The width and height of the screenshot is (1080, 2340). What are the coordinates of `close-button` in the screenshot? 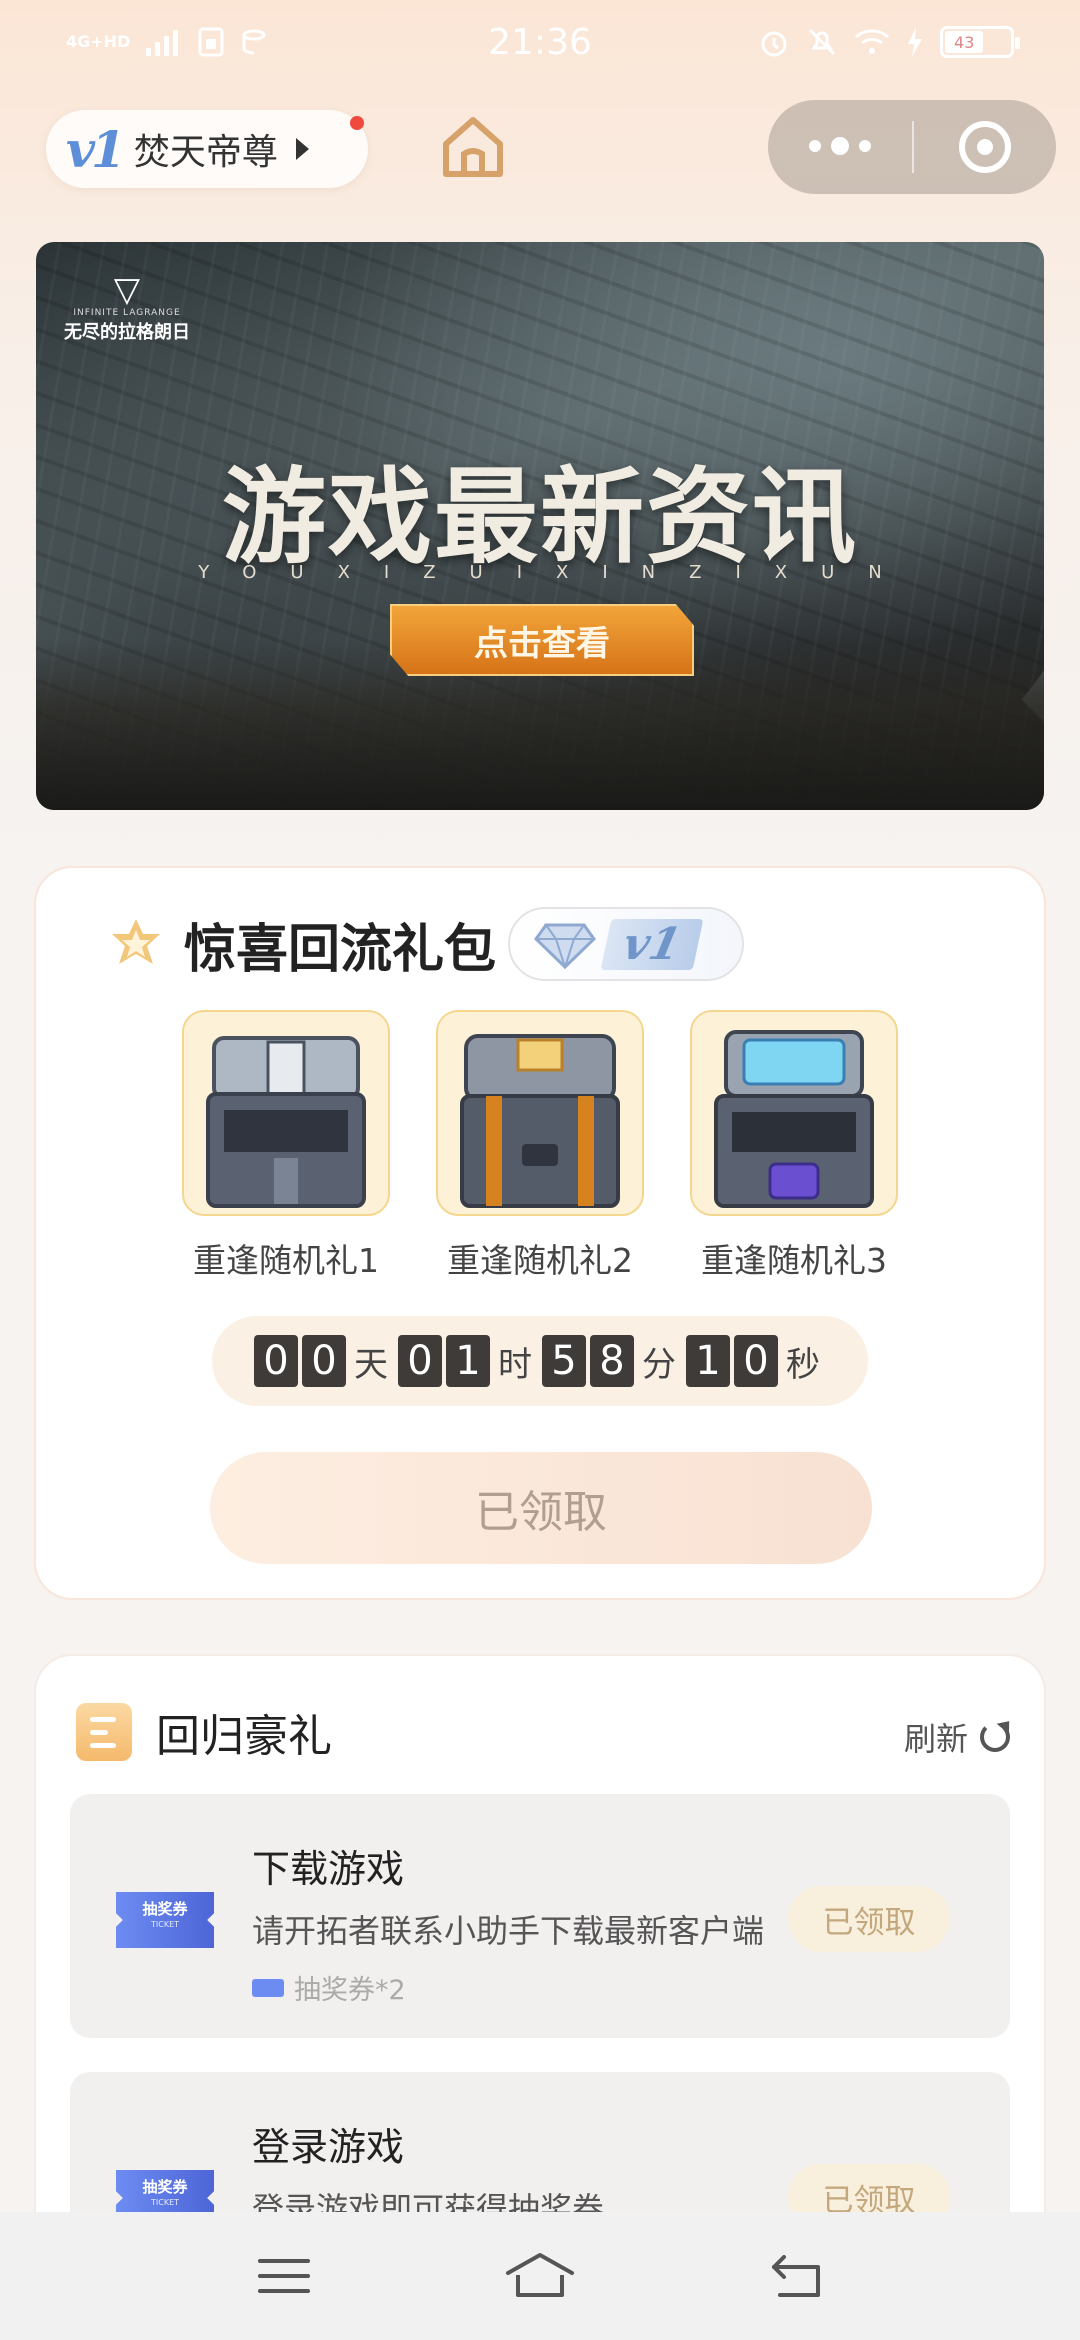 It's located at (985, 147).